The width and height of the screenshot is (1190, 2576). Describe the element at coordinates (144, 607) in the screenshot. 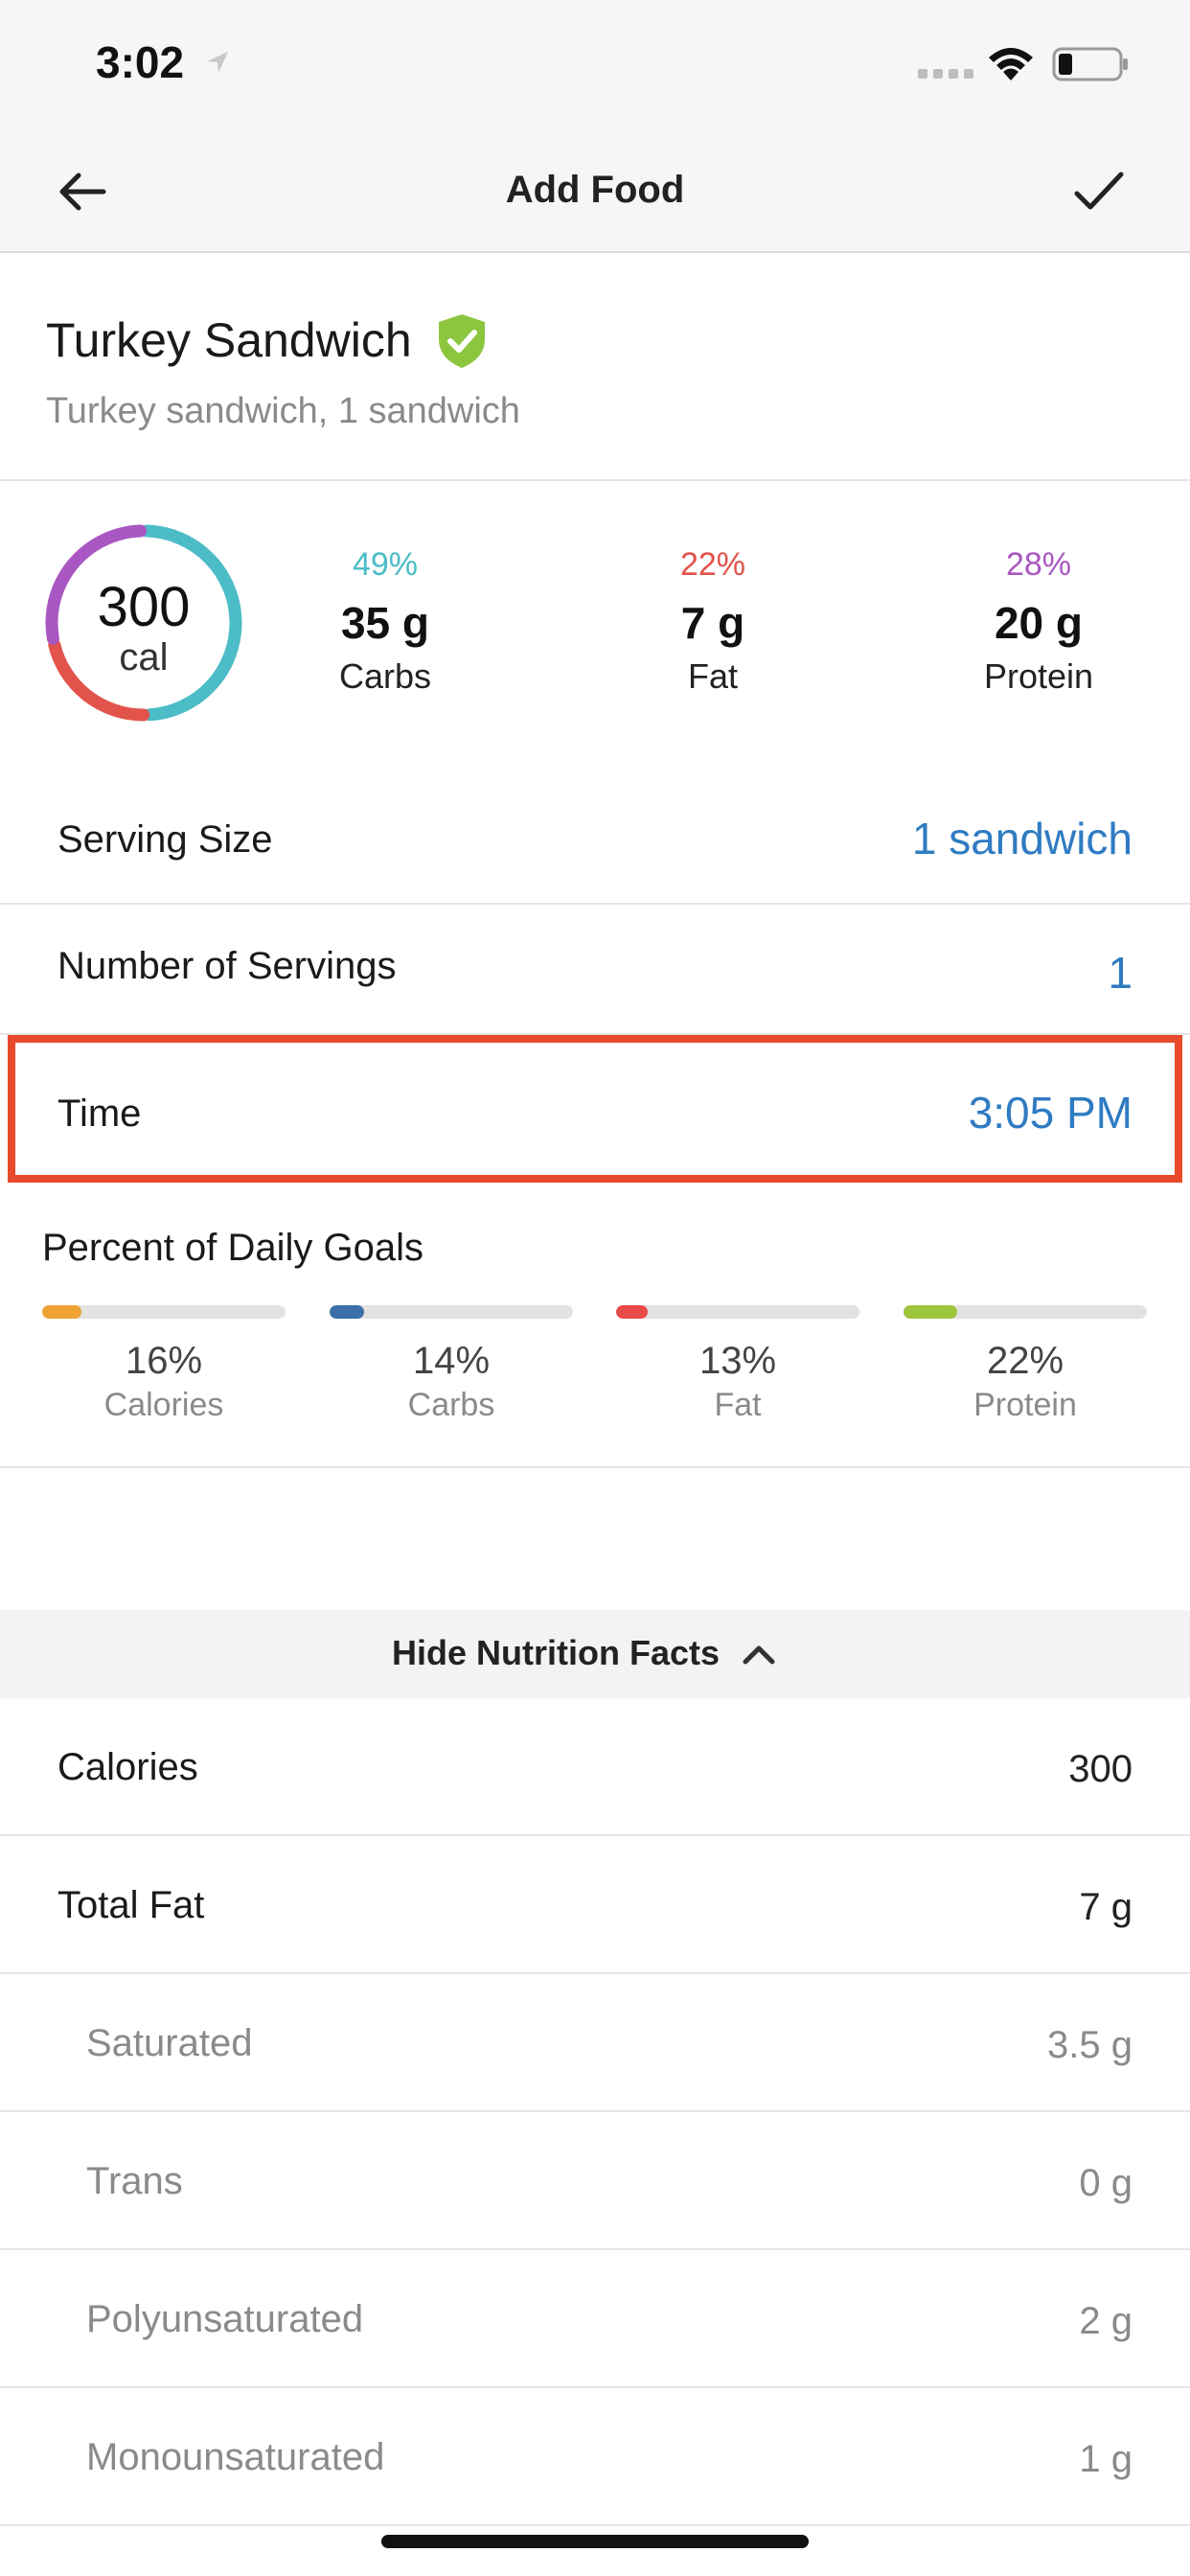

I see `calories-total: 300` at that location.